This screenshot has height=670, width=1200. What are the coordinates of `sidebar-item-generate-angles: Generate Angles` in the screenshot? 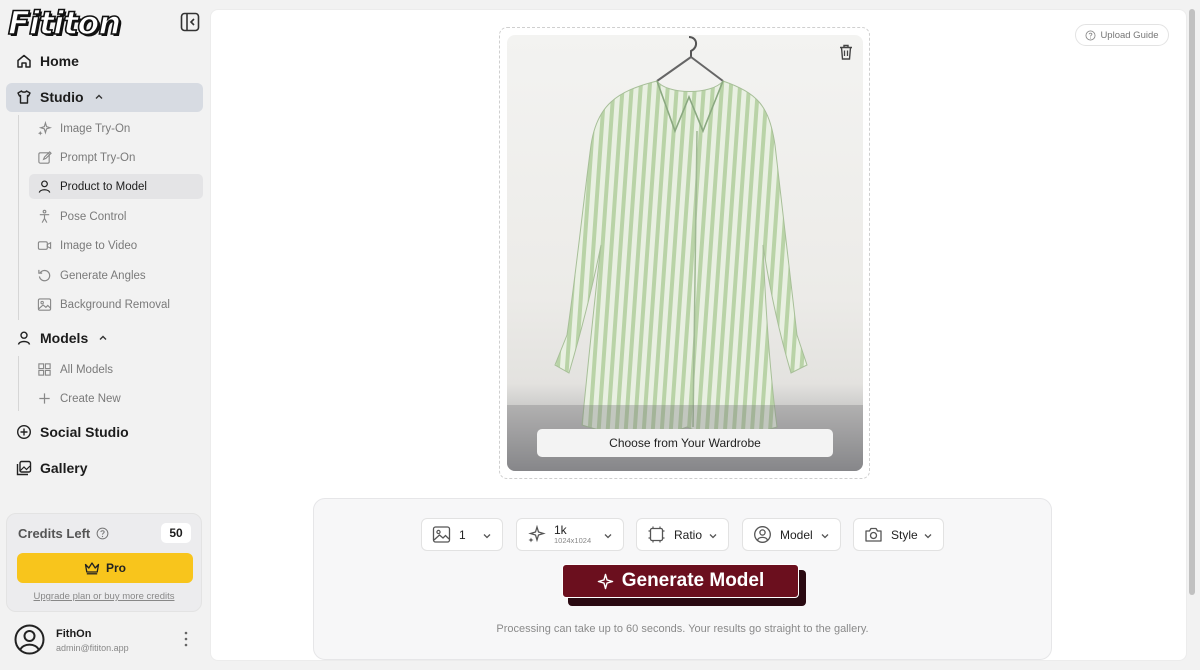 It's located at (116, 275).